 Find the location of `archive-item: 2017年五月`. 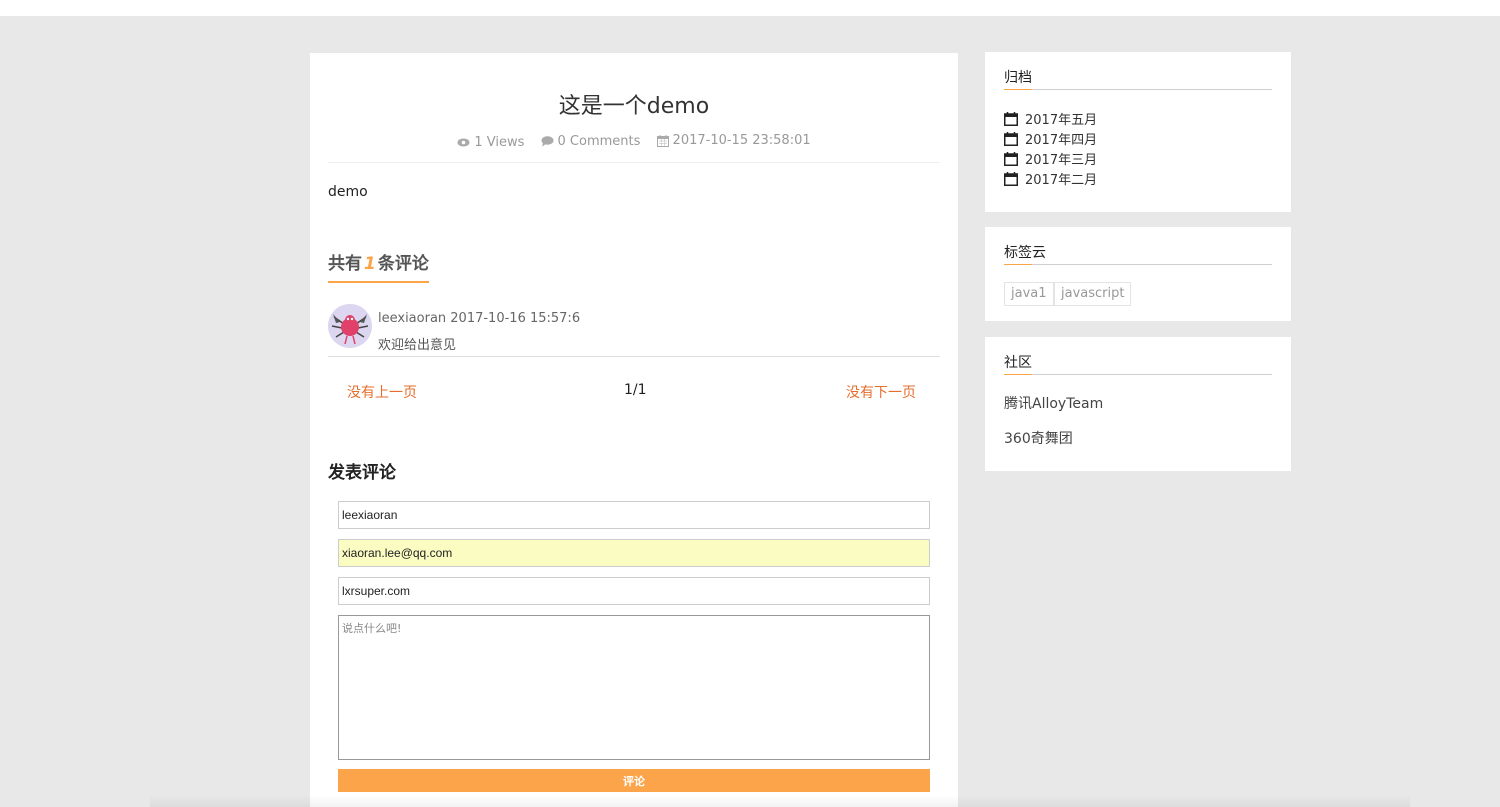

archive-item: 2017年五月 is located at coordinates (1050, 118).